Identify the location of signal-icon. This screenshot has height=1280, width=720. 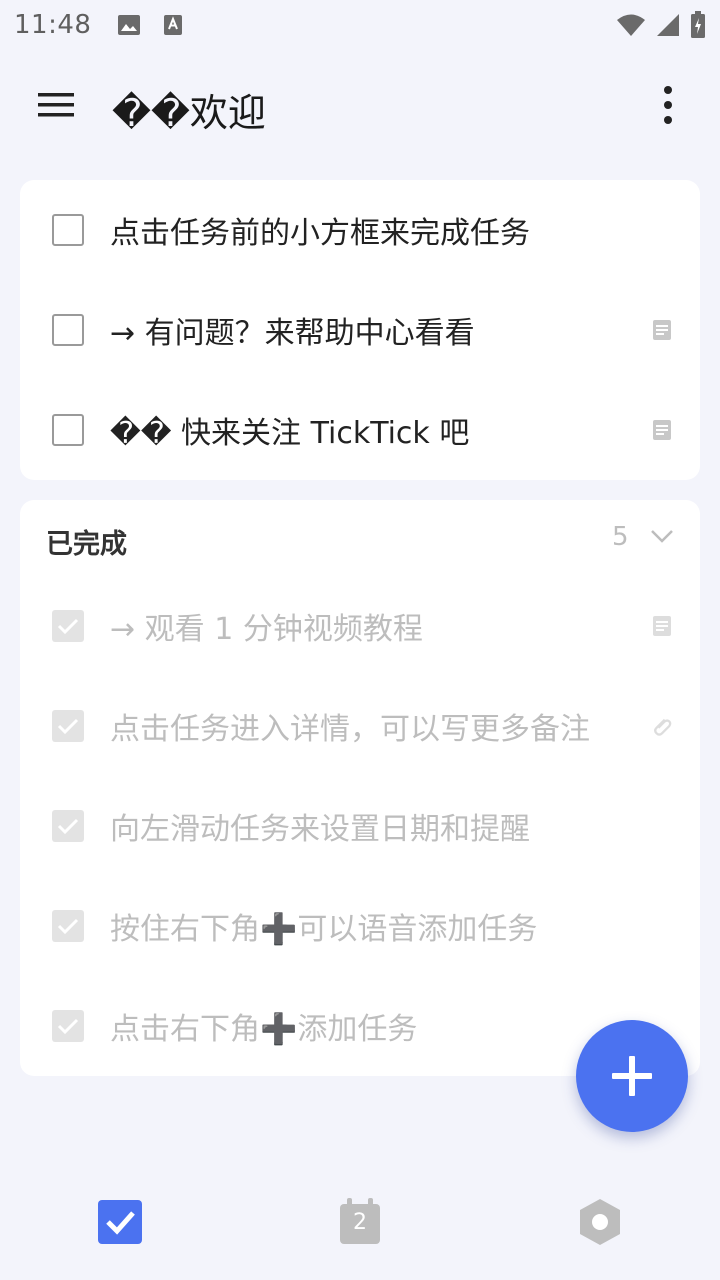
(668, 25).